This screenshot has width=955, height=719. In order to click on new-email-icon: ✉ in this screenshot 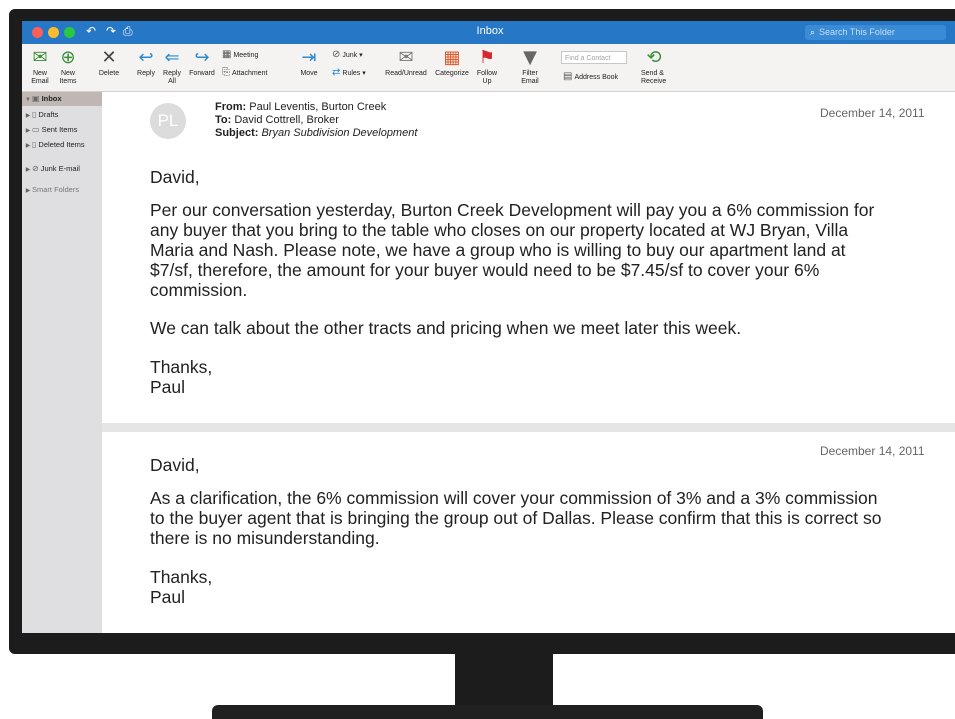, I will do `click(40, 57)`.